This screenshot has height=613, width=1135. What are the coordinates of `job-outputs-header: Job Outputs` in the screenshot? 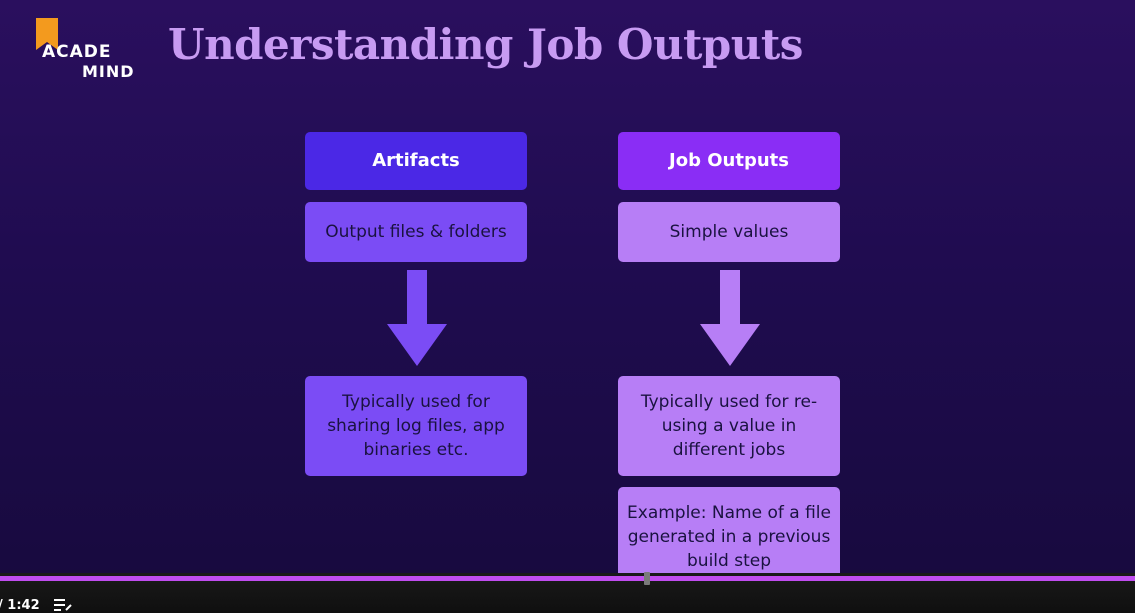 It's located at (729, 161).